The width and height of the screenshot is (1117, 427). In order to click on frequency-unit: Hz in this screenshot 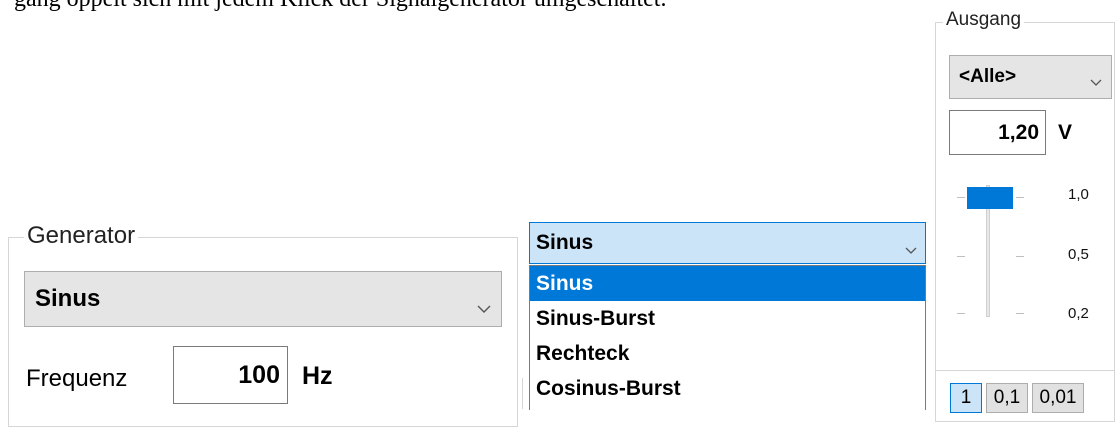, I will do `click(317, 376)`.